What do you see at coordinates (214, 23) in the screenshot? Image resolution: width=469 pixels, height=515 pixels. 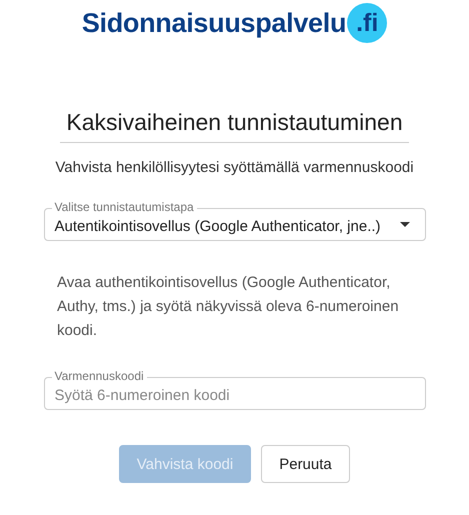 I see `logo-text: Sidonnaisuuspalvelu` at bounding box center [214, 23].